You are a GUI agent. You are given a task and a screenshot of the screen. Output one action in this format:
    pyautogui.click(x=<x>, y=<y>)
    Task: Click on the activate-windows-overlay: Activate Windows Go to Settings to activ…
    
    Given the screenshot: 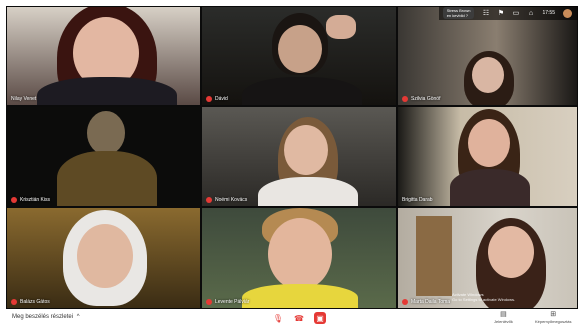 What is the action you would take?
    pyautogui.click(x=484, y=297)
    